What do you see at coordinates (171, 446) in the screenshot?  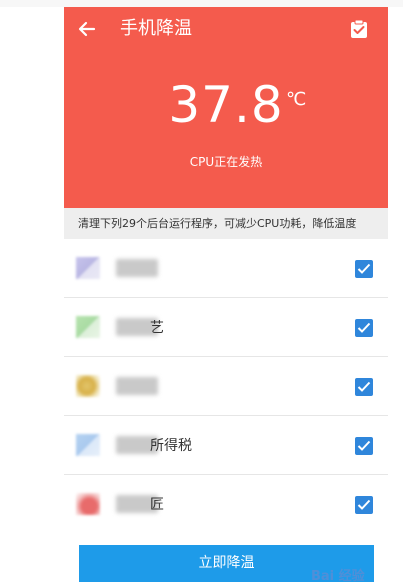 I see `app-name: 所得税` at bounding box center [171, 446].